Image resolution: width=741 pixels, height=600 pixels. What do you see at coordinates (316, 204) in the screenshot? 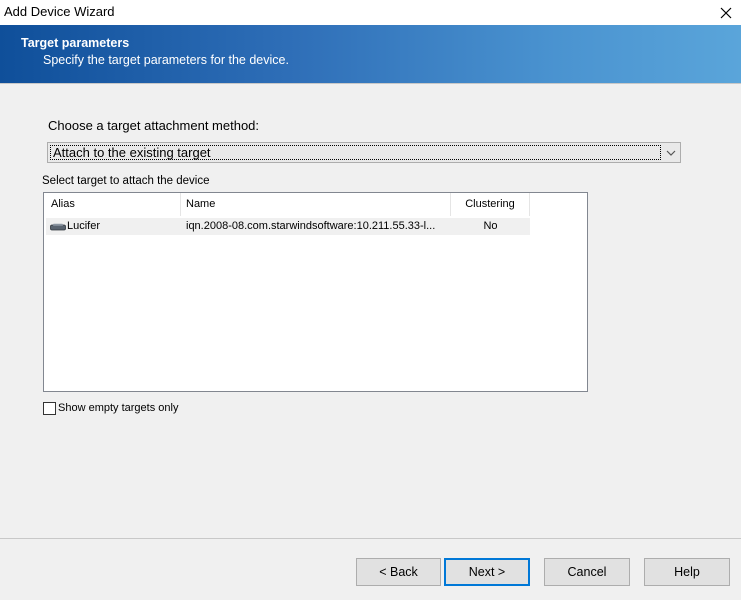
I see `column-header-name: Name` at bounding box center [316, 204].